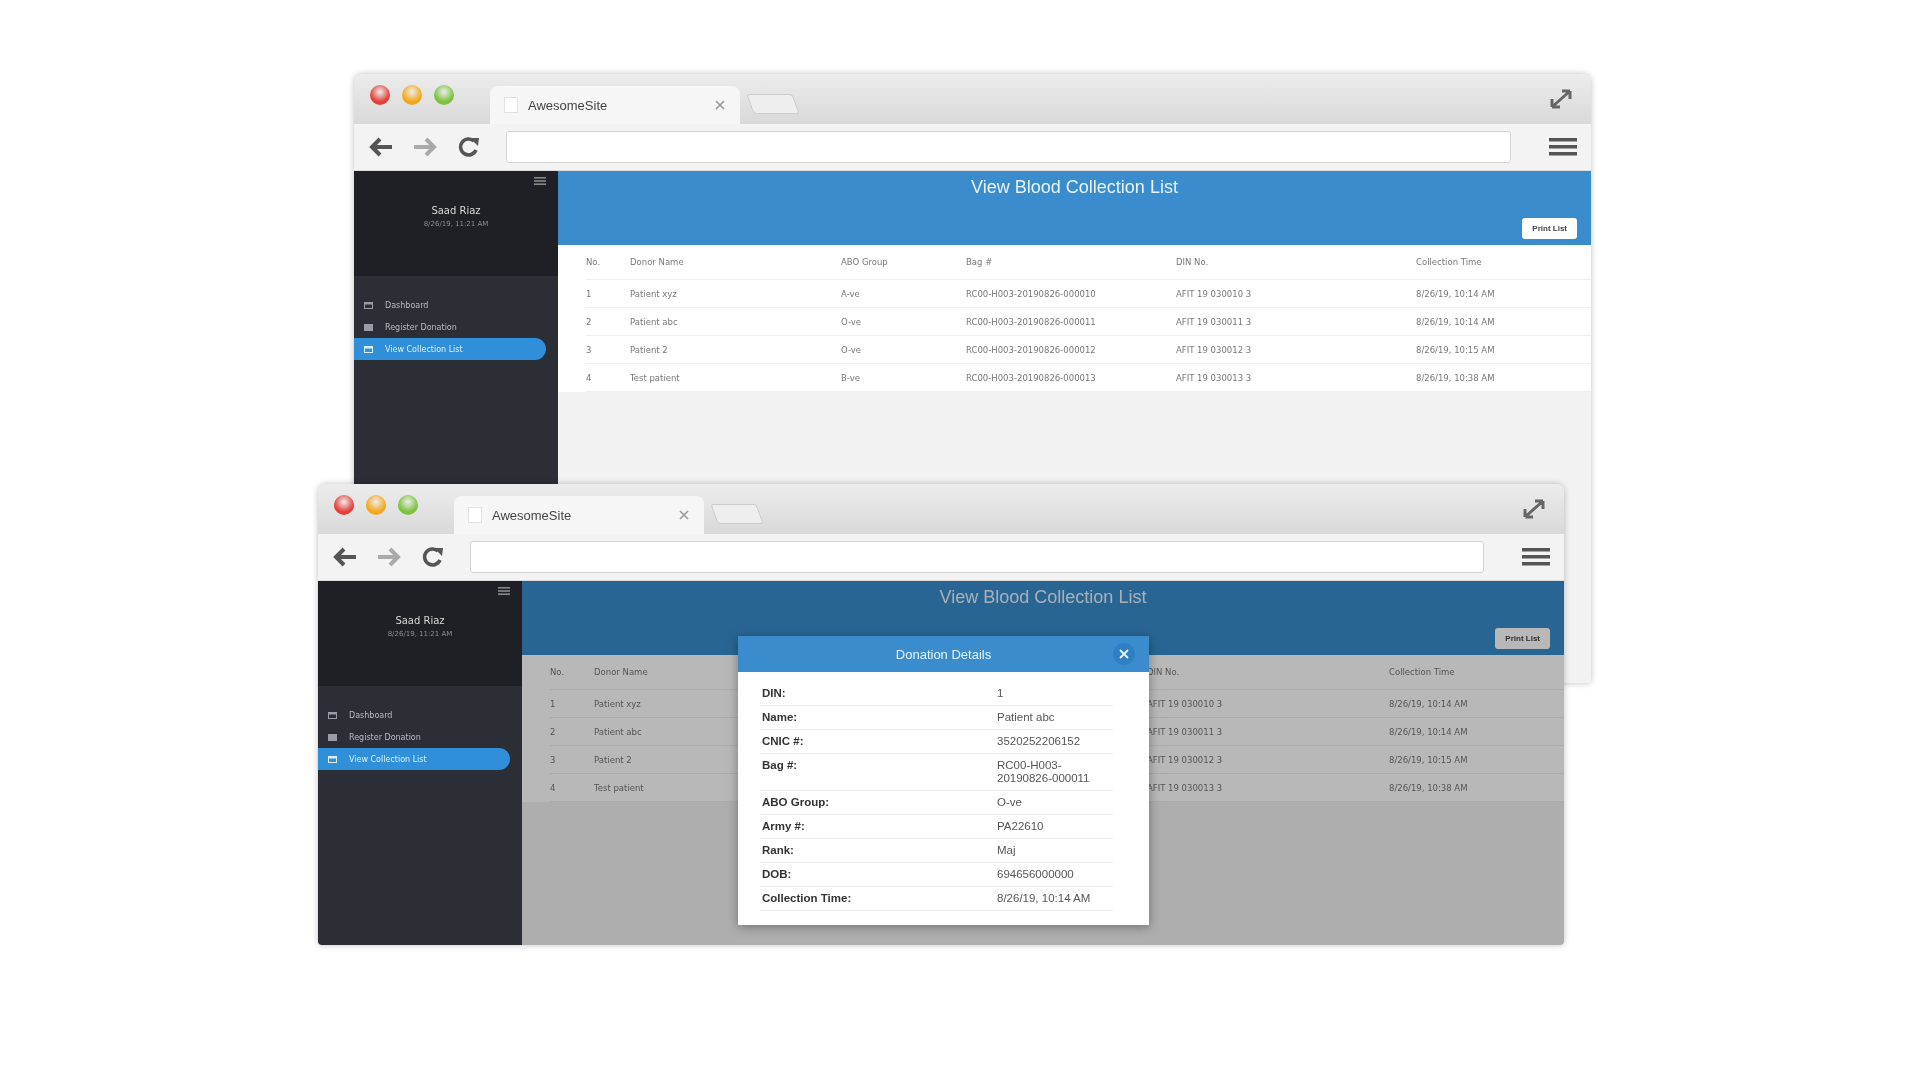 The width and height of the screenshot is (1920, 1080). What do you see at coordinates (1296, 350) in the screenshot?
I see `table-cell: AFIT 19 030012 3` at bounding box center [1296, 350].